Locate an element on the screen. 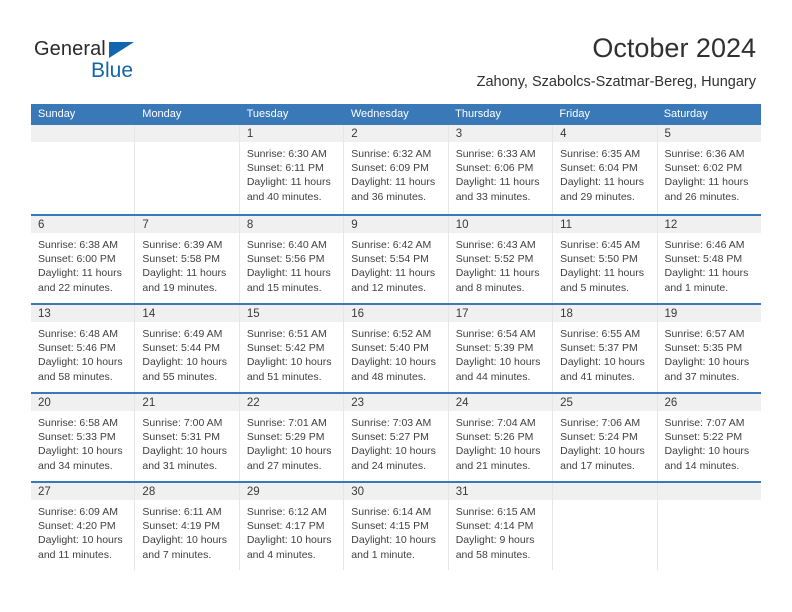  daylight-text: Daylight: 10 hours and 1 minute. is located at coordinates (393, 547).